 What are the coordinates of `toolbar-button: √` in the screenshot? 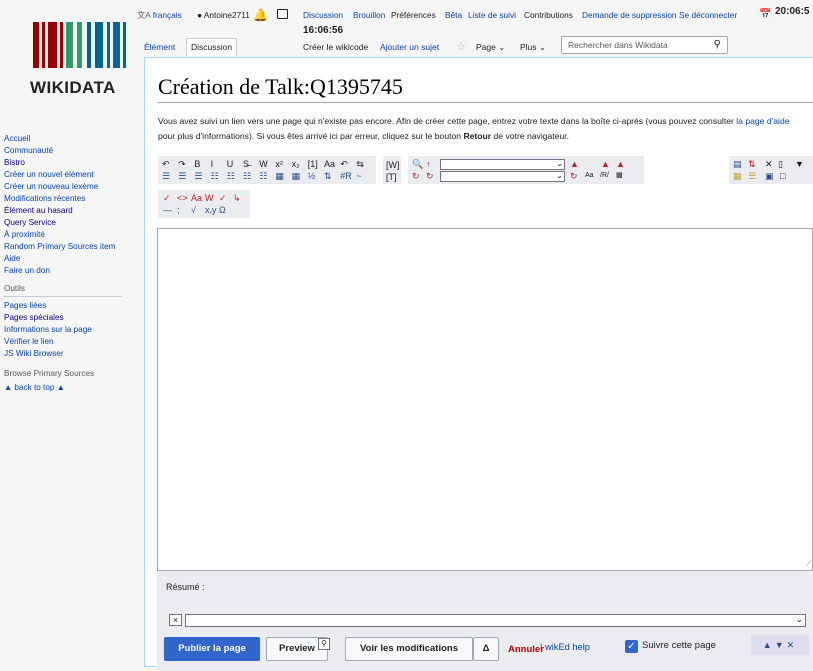 It's located at (193, 210).